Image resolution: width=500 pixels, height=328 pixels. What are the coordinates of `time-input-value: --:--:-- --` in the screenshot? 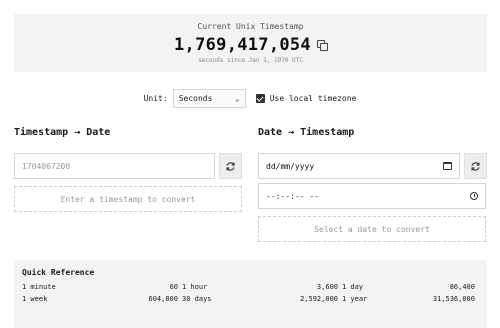 It's located at (292, 196).